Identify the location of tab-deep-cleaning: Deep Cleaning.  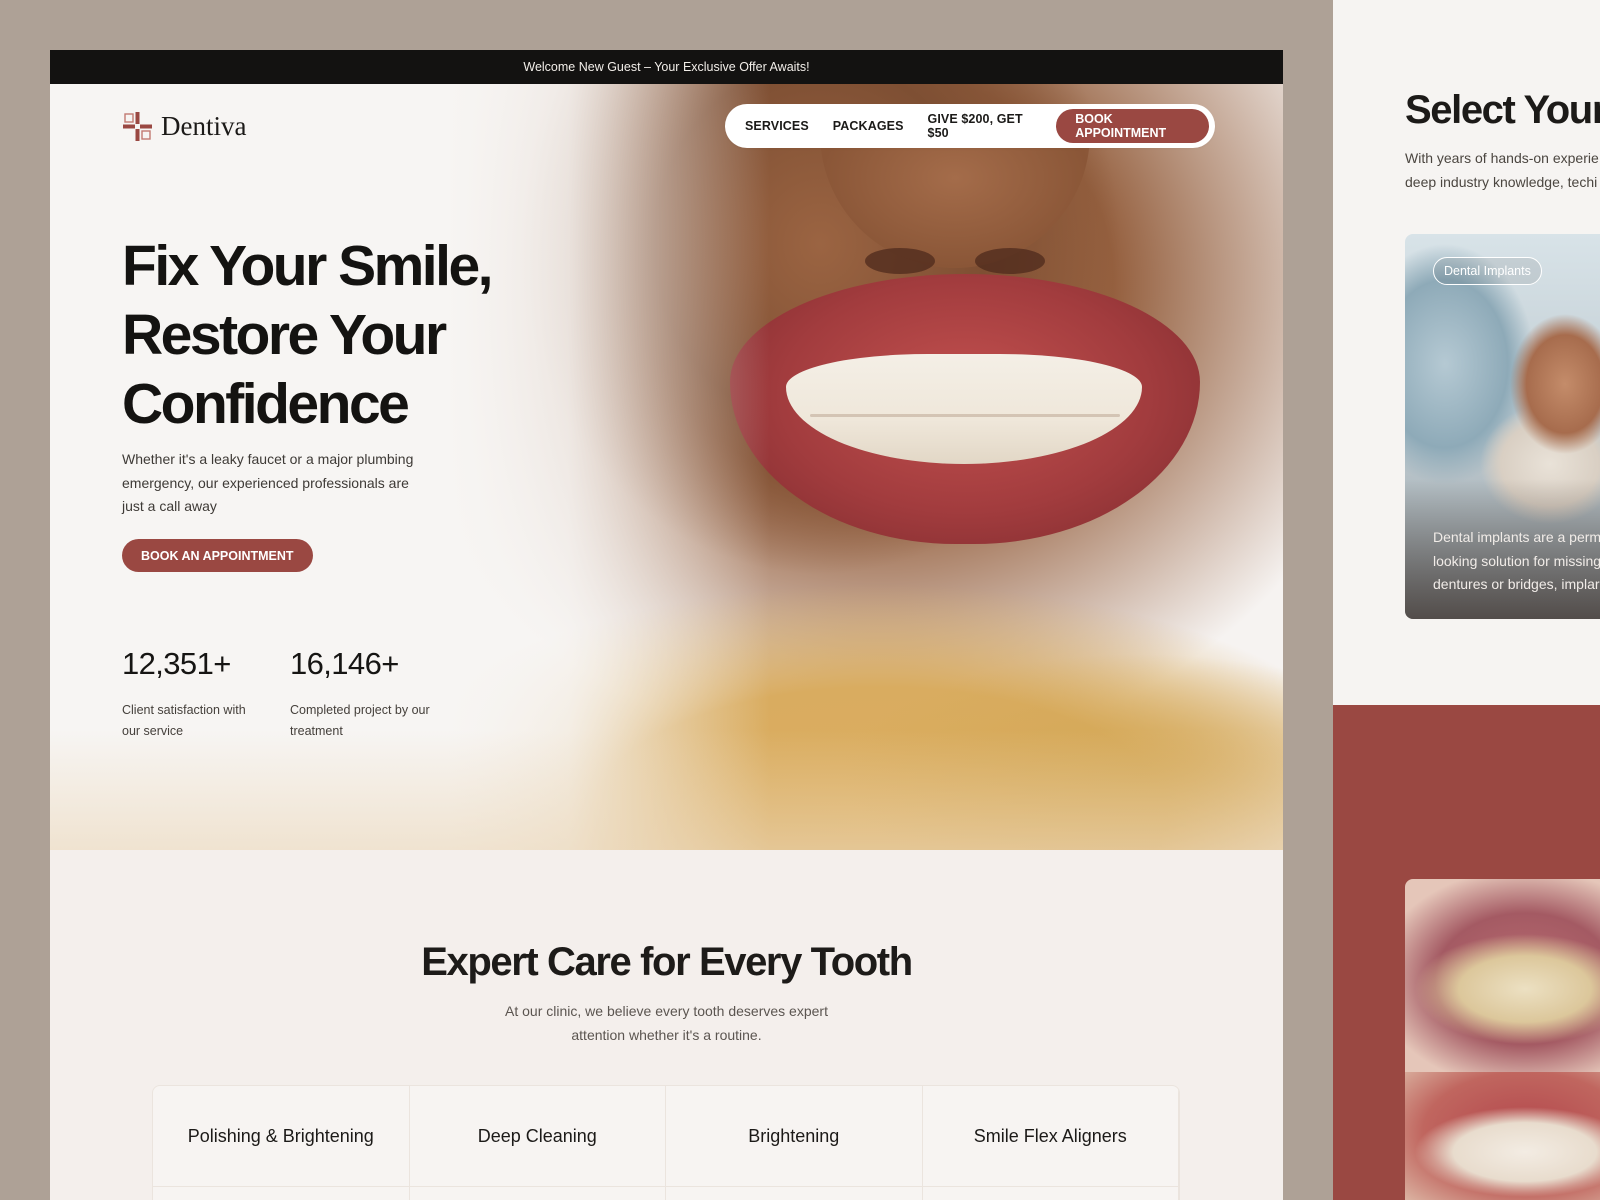
(538, 1143).